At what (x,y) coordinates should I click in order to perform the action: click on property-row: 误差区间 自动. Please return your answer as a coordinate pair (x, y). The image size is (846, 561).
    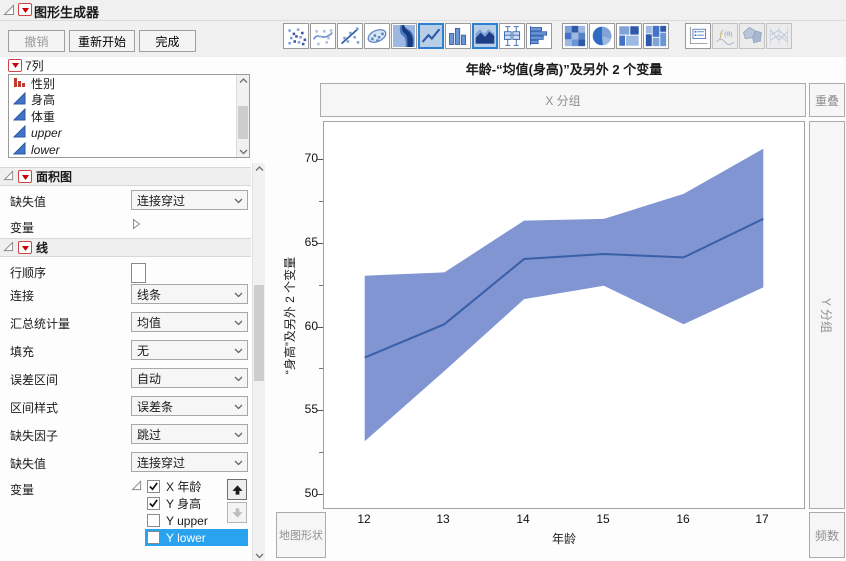
    Looking at the image, I should click on (125, 378).